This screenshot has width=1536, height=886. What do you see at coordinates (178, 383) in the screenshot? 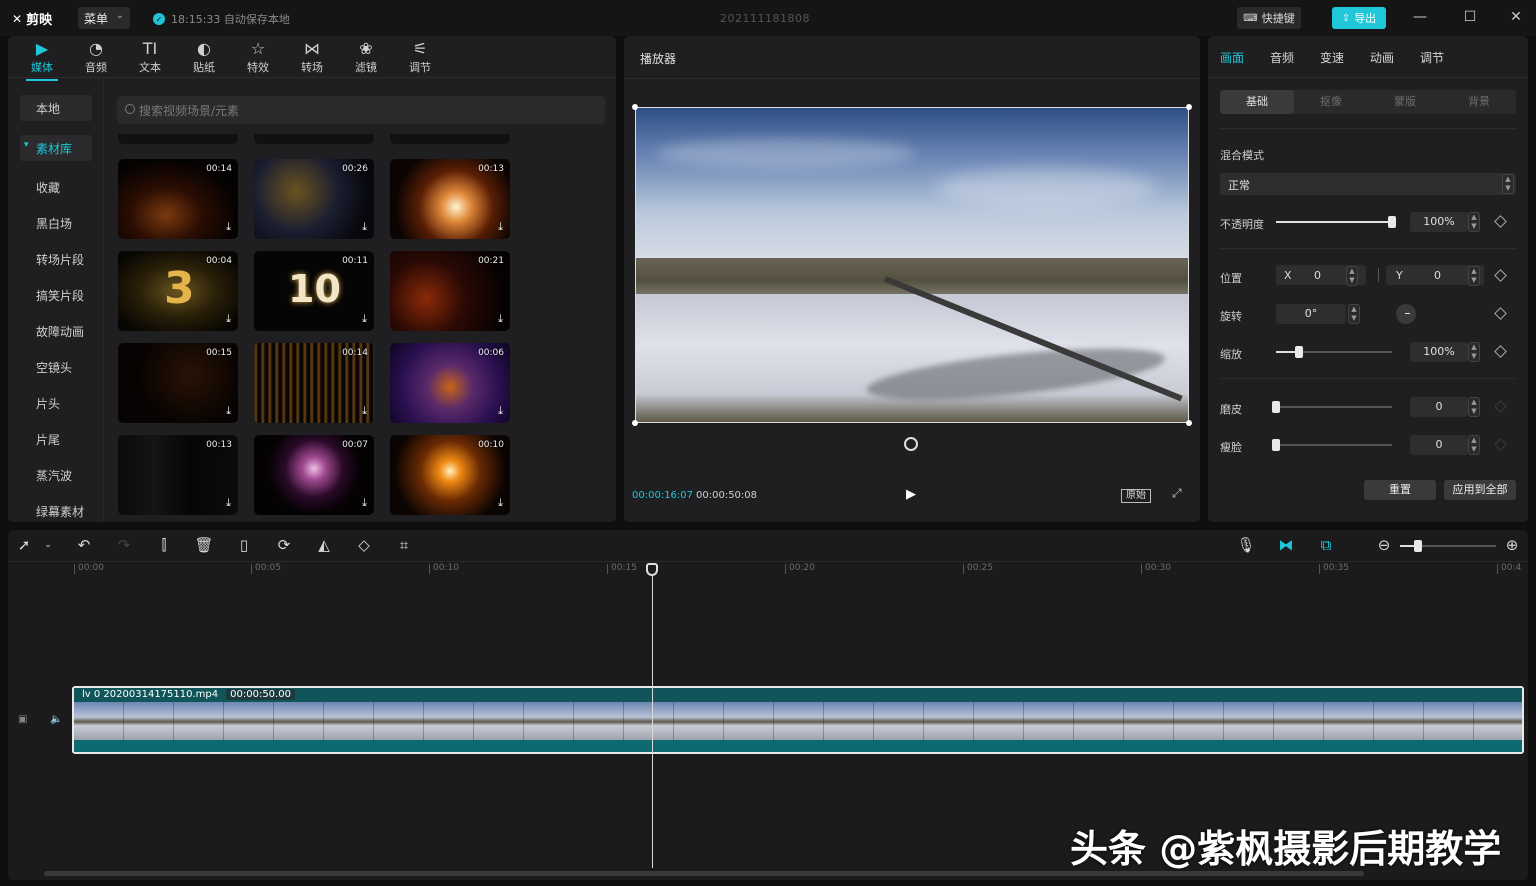
I see `thumbnail-item: 00:15 ⤓` at bounding box center [178, 383].